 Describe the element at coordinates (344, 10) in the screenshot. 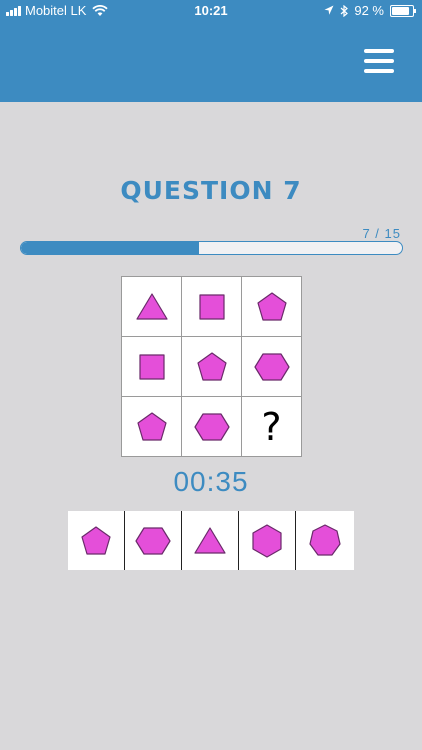

I see `bluetooth-icon` at that location.